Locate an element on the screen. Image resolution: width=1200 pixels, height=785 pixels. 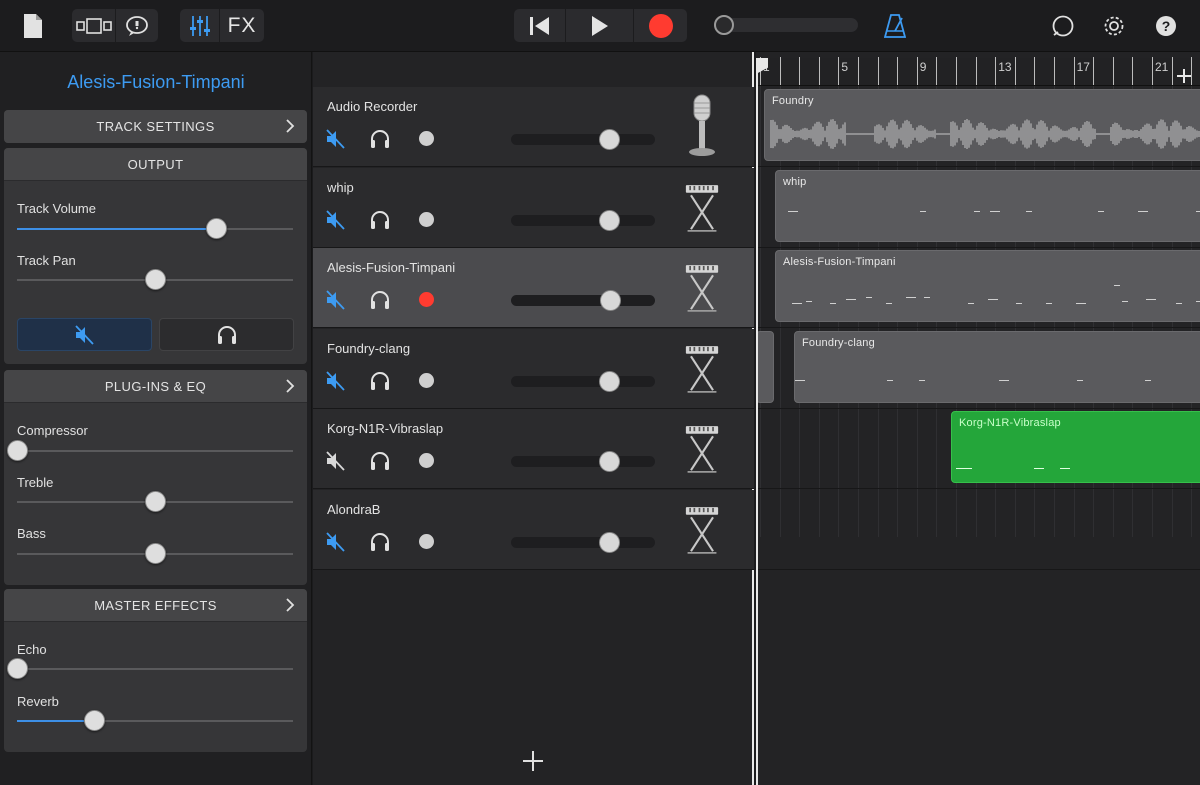
song-position-knob is located at coordinates (724, 25).